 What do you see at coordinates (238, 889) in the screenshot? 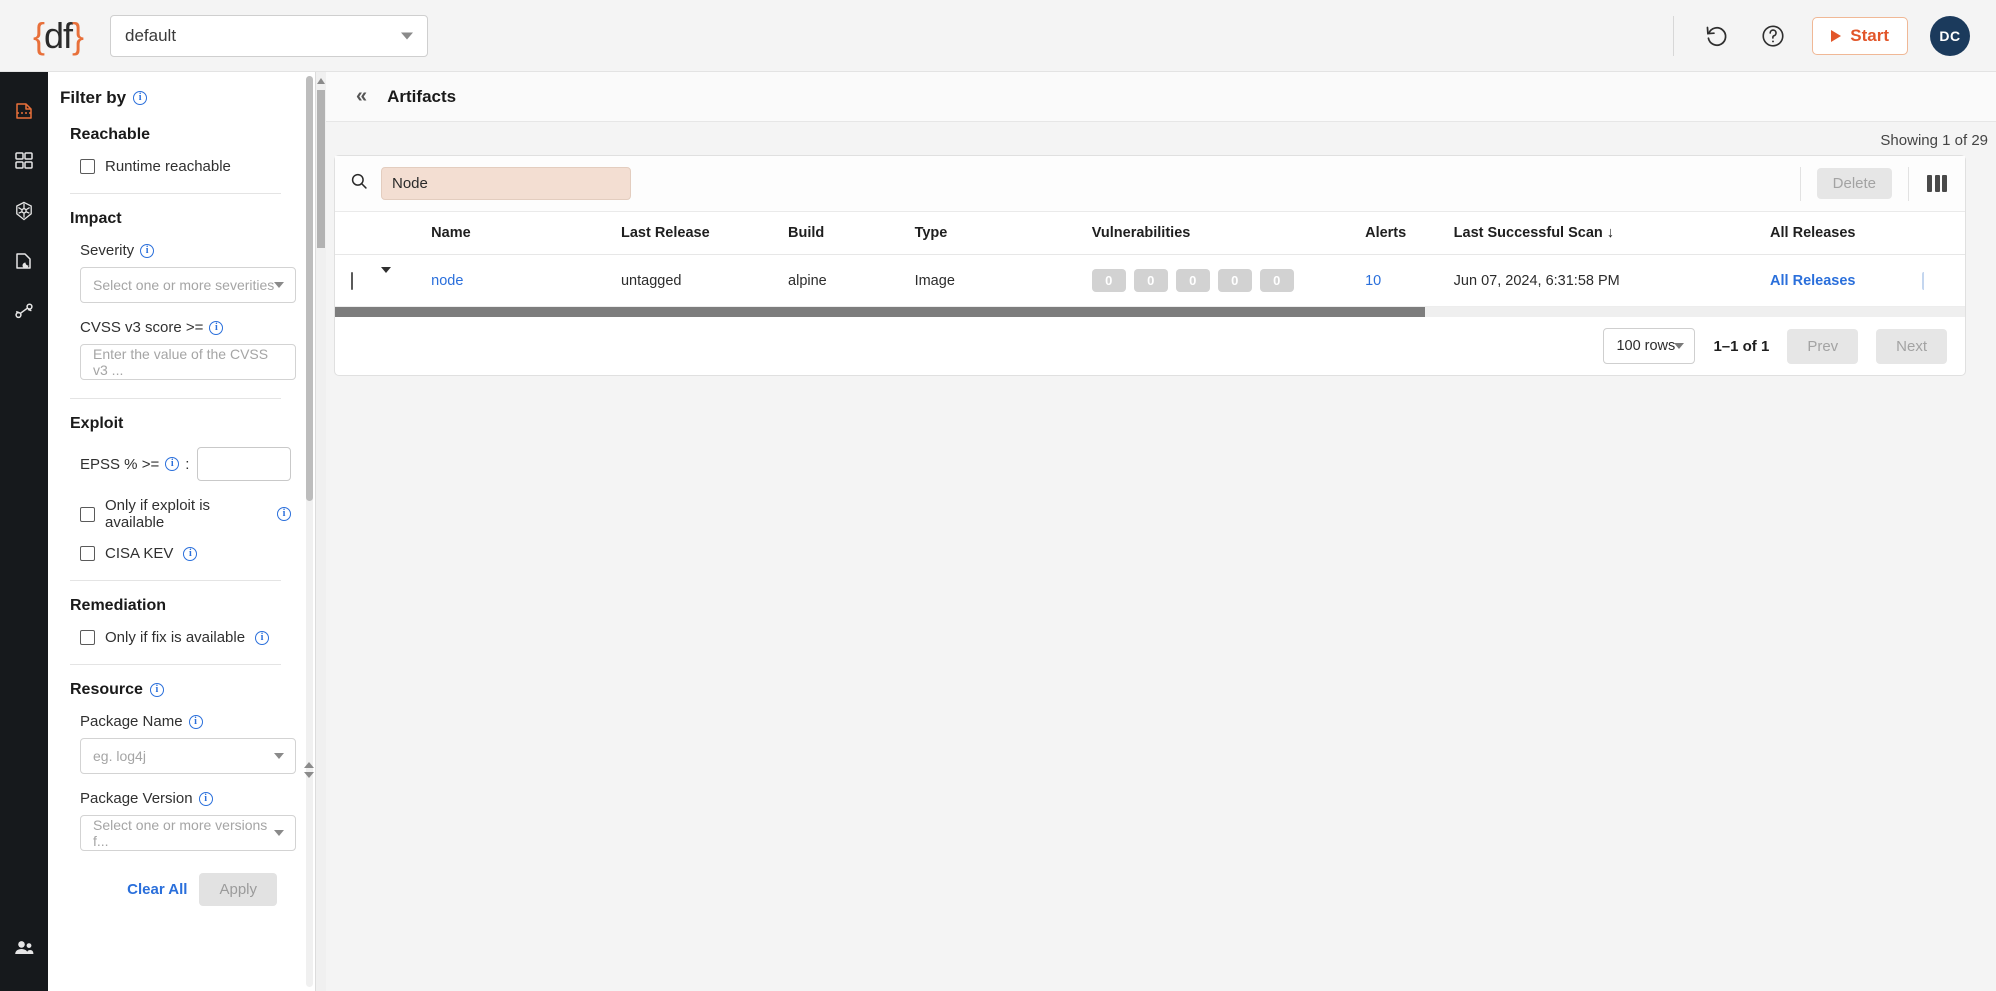
I see `apply-button: Apply` at bounding box center [238, 889].